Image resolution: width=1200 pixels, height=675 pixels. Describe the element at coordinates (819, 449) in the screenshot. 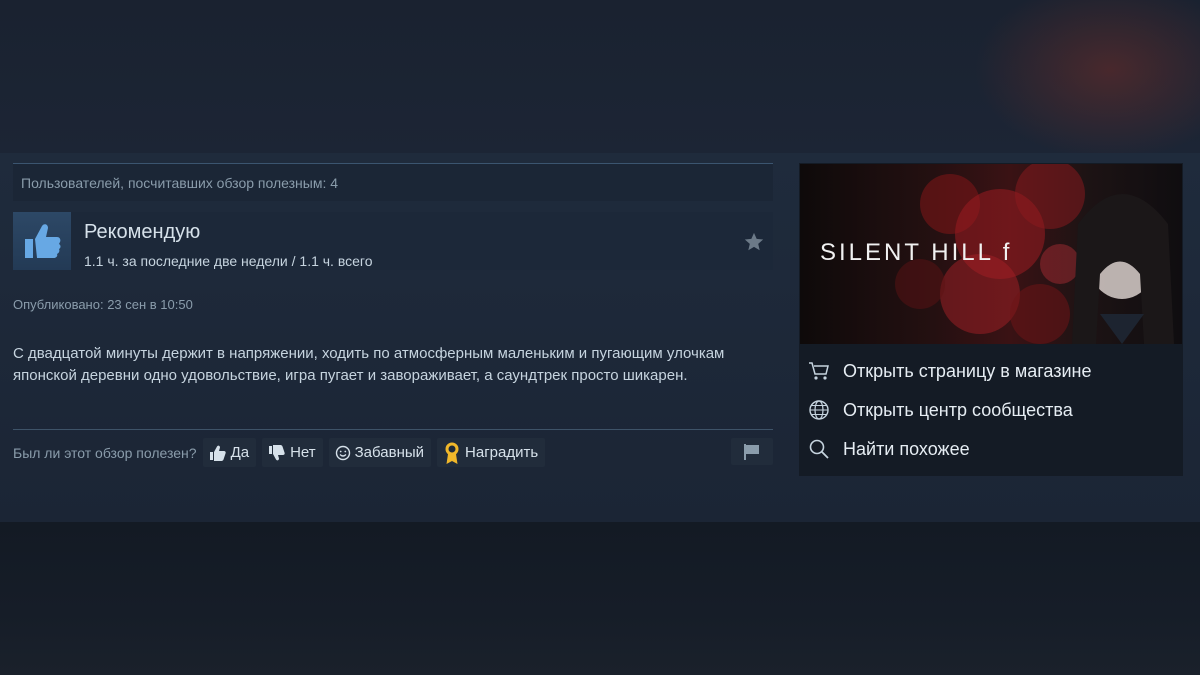

I see `search-icon` at that location.